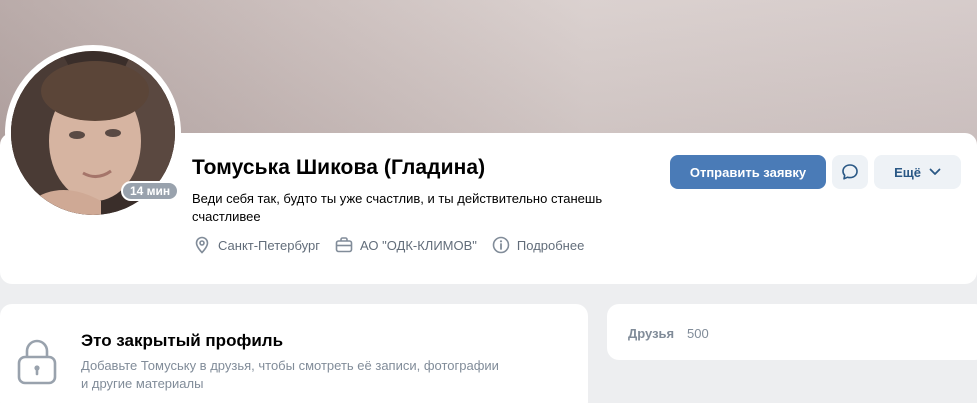  I want to click on send-friend-request-button: Отправить заявку, so click(748, 172).